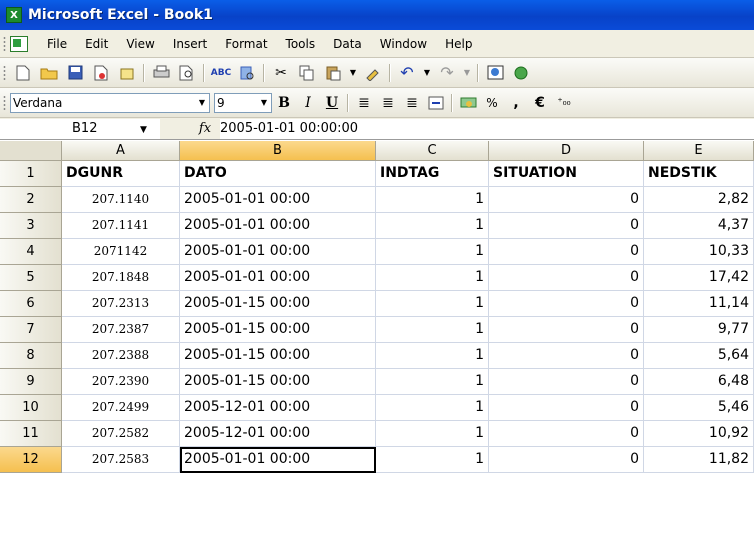 The image size is (754, 544). What do you see at coordinates (432, 174) in the screenshot?
I see `cell-c1: INDTAG` at bounding box center [432, 174].